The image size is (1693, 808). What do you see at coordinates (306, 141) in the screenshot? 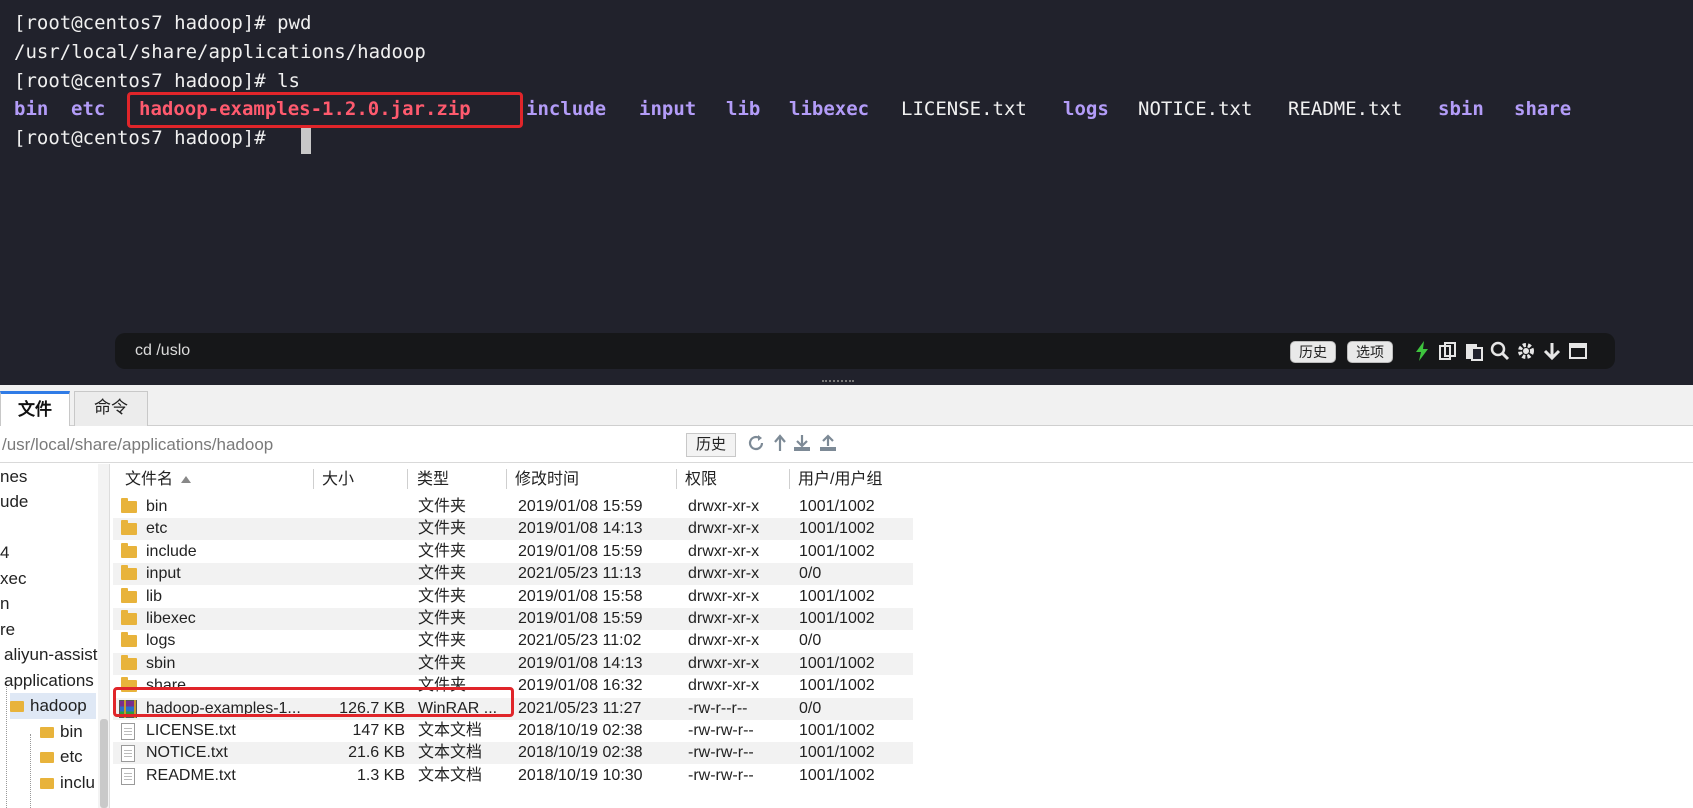
I see `terminal-cursor` at bounding box center [306, 141].